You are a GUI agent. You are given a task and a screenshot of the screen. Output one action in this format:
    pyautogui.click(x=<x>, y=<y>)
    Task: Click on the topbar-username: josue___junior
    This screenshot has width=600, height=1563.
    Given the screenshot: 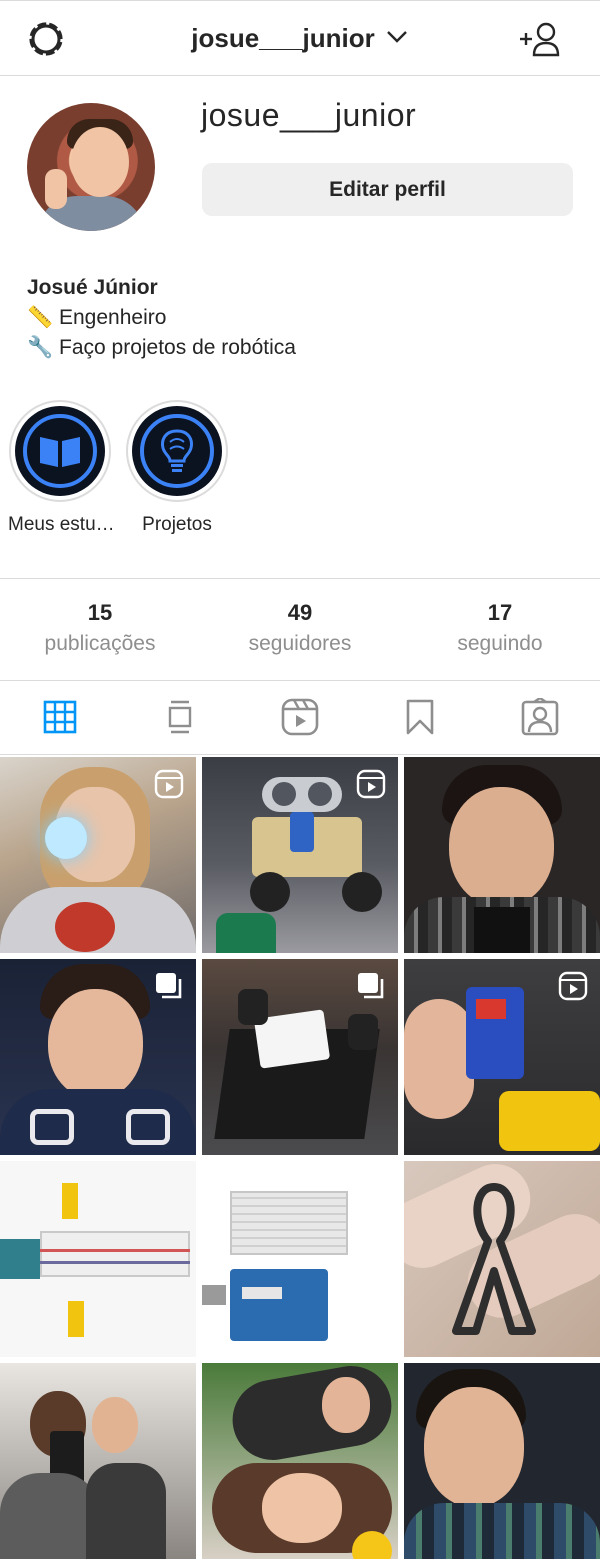 What is the action you would take?
    pyautogui.click(x=283, y=38)
    